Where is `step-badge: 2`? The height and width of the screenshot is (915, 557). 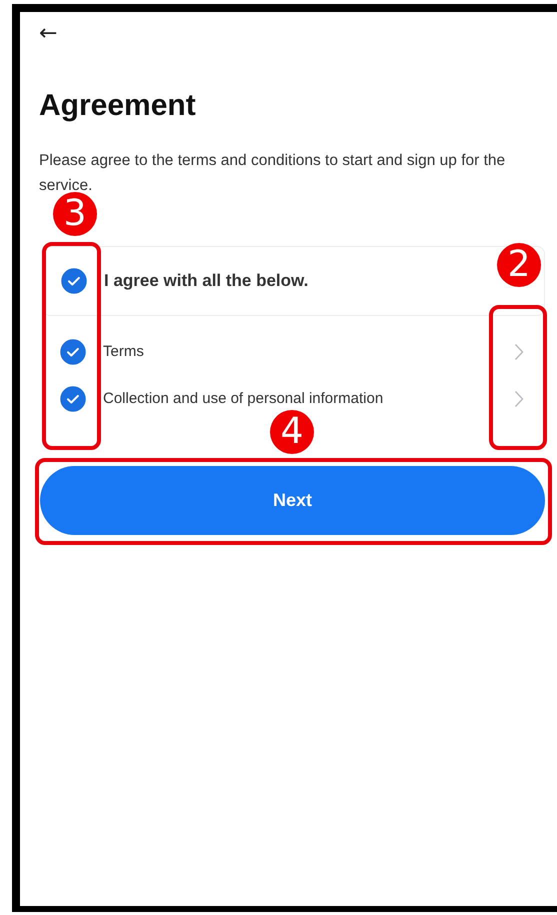 step-badge: 2 is located at coordinates (519, 265).